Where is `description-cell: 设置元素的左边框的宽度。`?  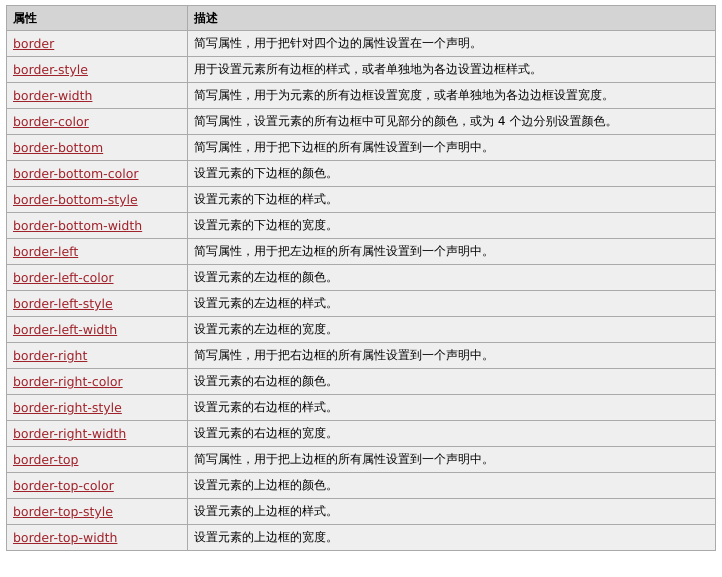
description-cell: 设置元素的左边框的宽度。 is located at coordinates (452, 329).